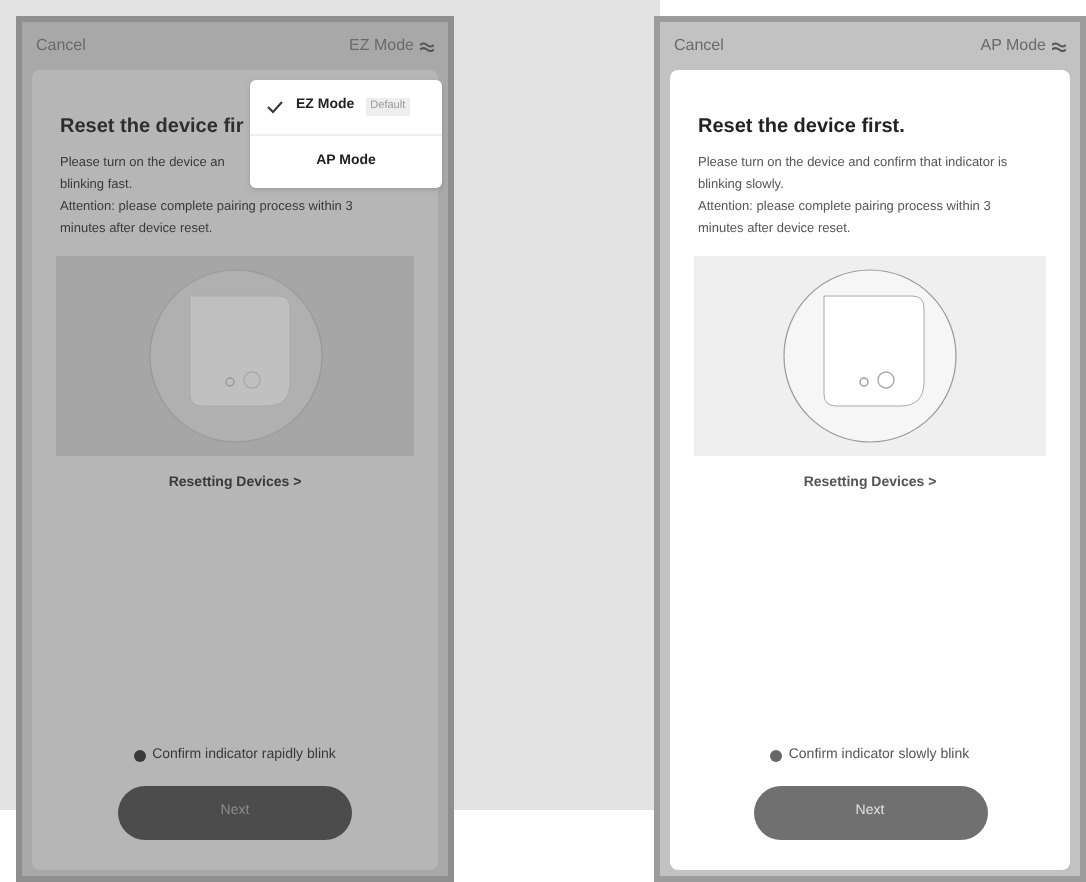 The width and height of the screenshot is (1086, 882). Describe the element at coordinates (391, 46) in the screenshot. I see `mode-button: EZ Mode` at that location.